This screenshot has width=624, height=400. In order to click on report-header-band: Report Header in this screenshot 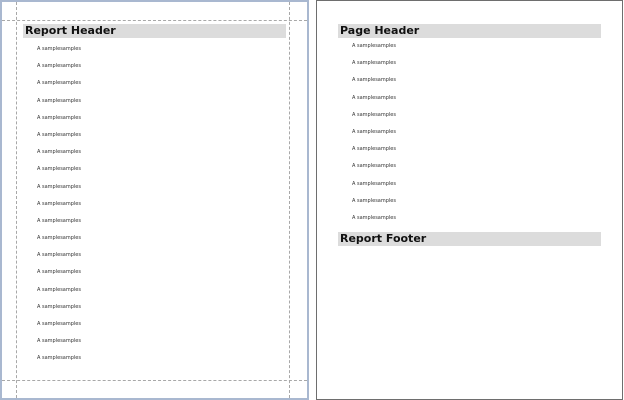, I will do `click(154, 31)`.